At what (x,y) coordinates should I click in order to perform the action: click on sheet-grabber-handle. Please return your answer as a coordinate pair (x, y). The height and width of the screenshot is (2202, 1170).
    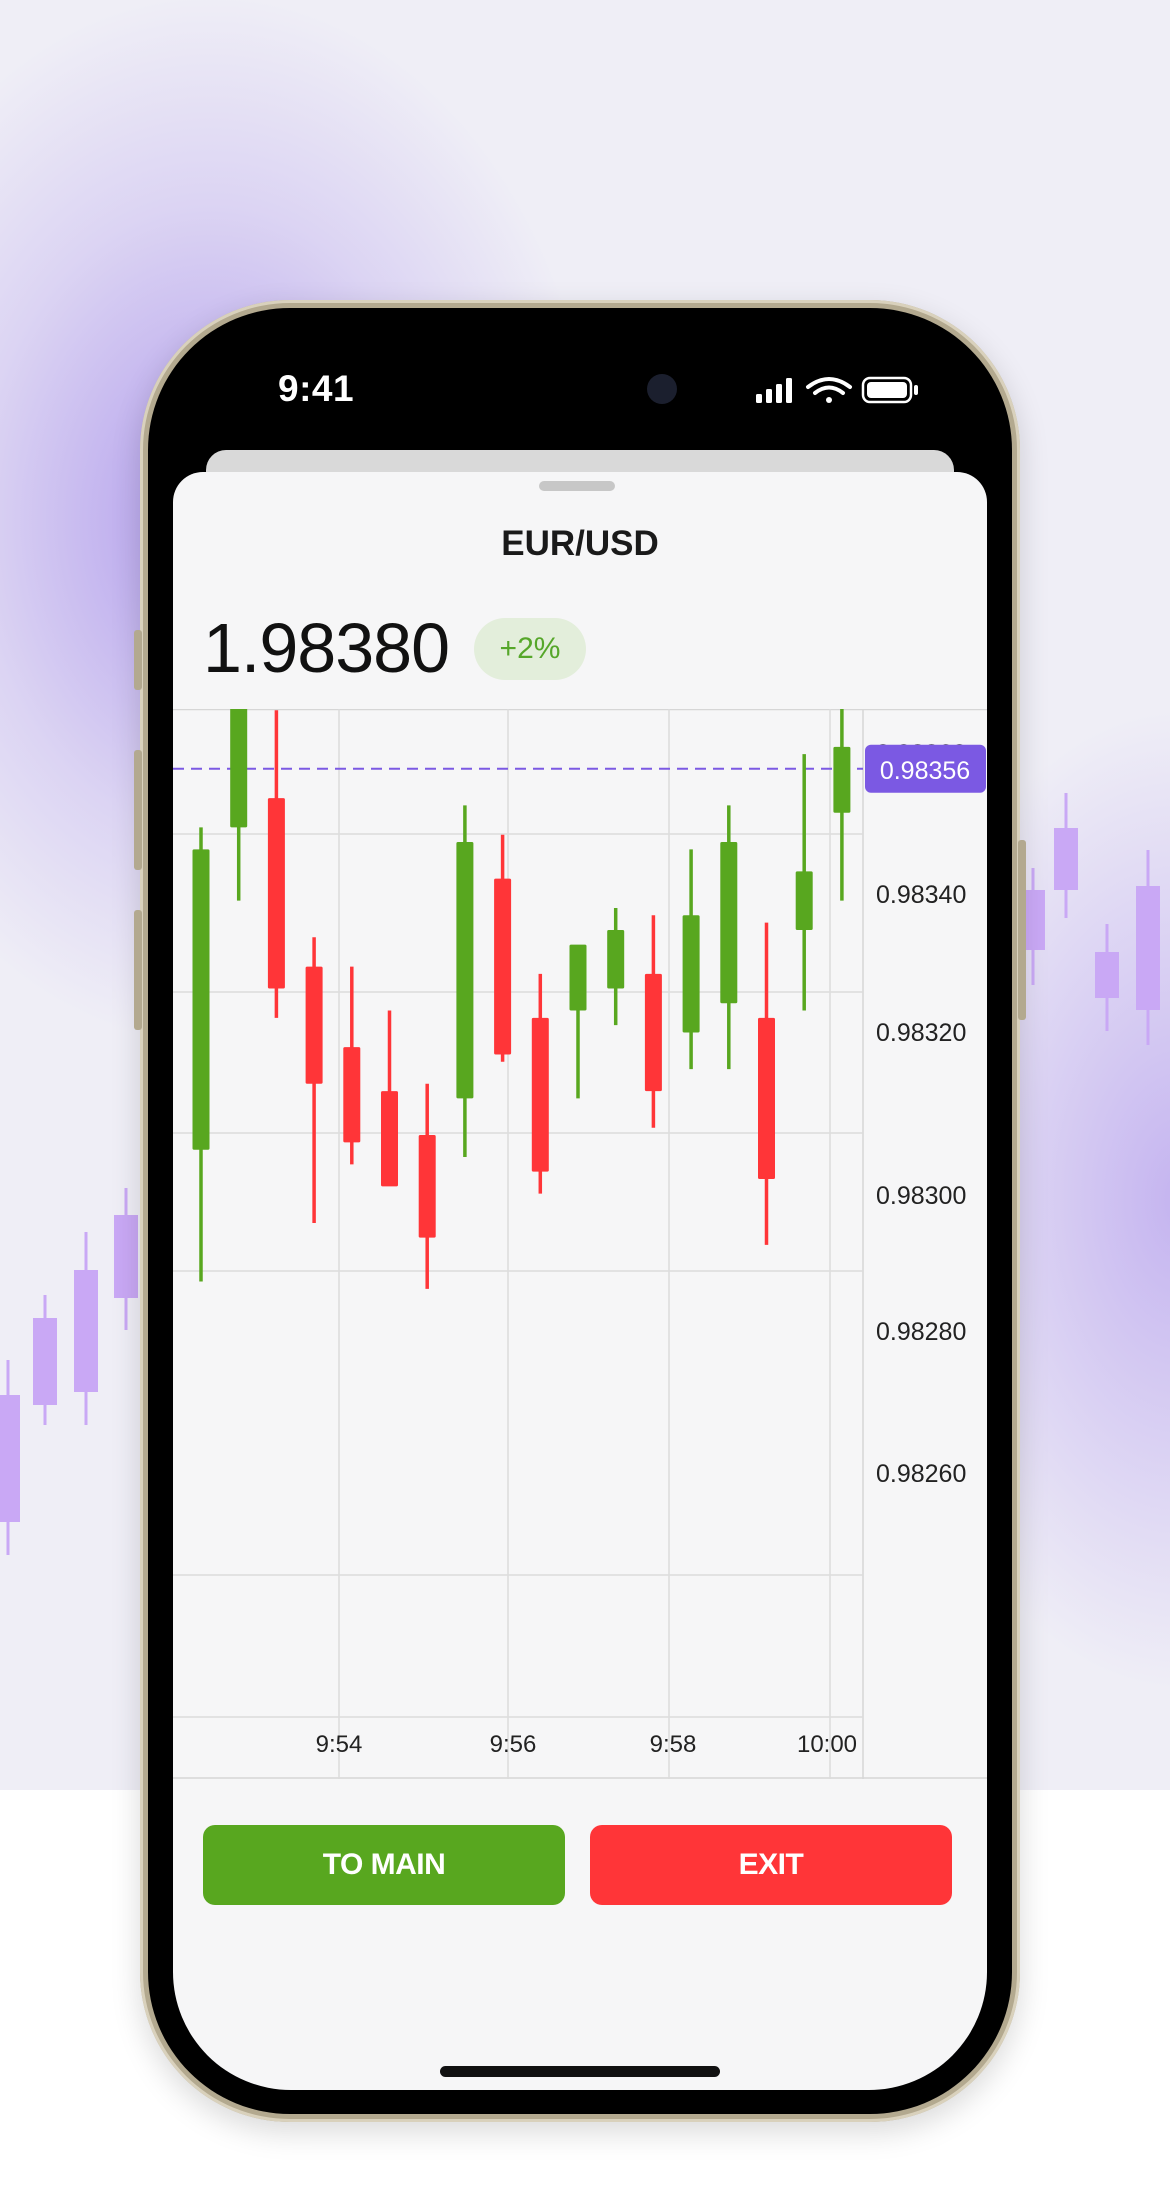
    Looking at the image, I should click on (577, 486).